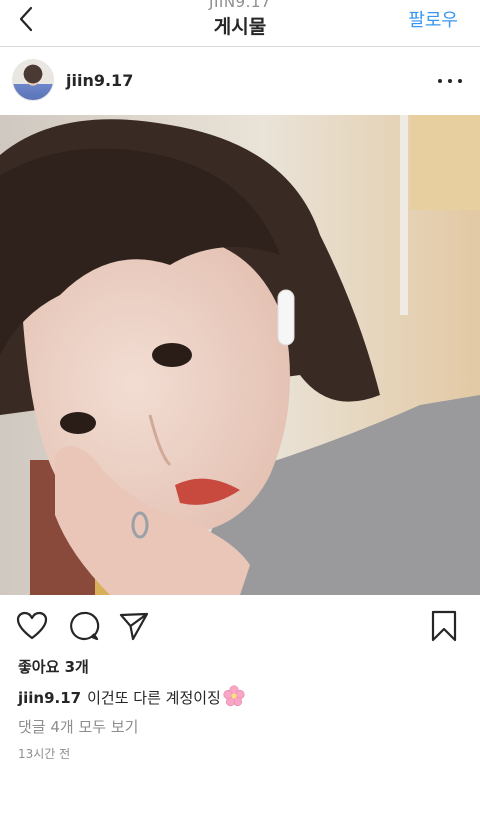 The image size is (480, 823). Describe the element at coordinates (440, 81) in the screenshot. I see `more-dots-icon` at that location.